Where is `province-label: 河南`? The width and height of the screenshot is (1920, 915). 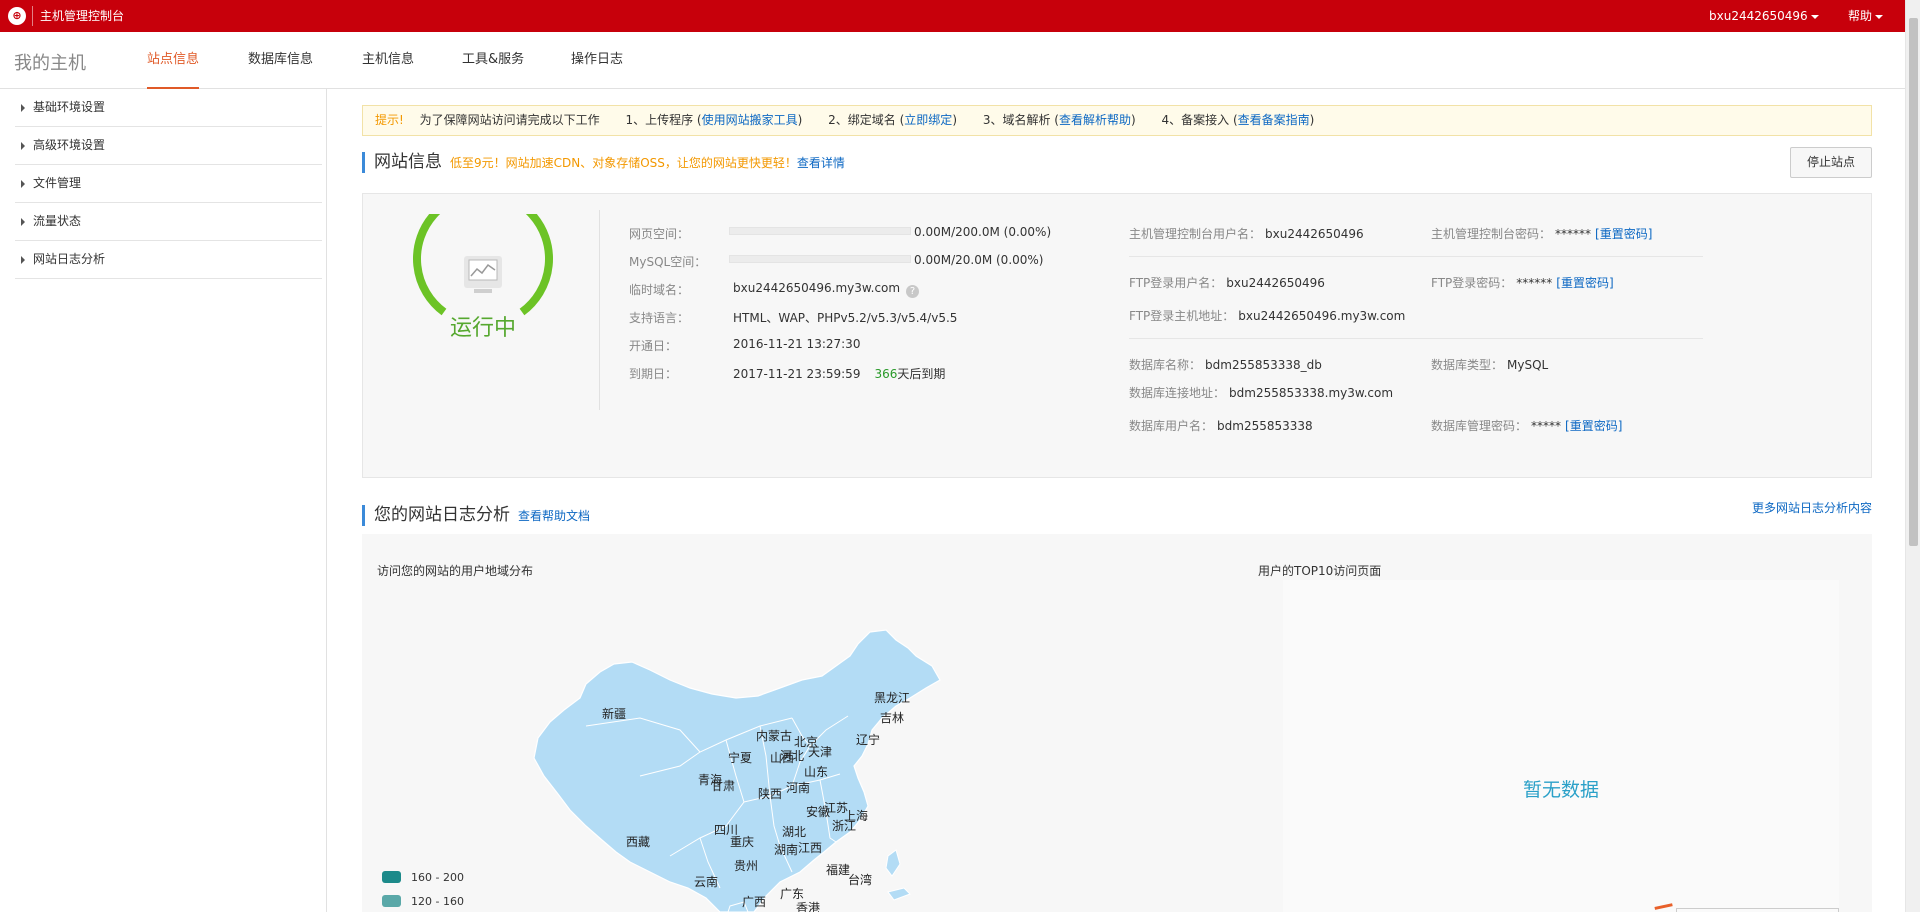 province-label: 河南 is located at coordinates (798, 787).